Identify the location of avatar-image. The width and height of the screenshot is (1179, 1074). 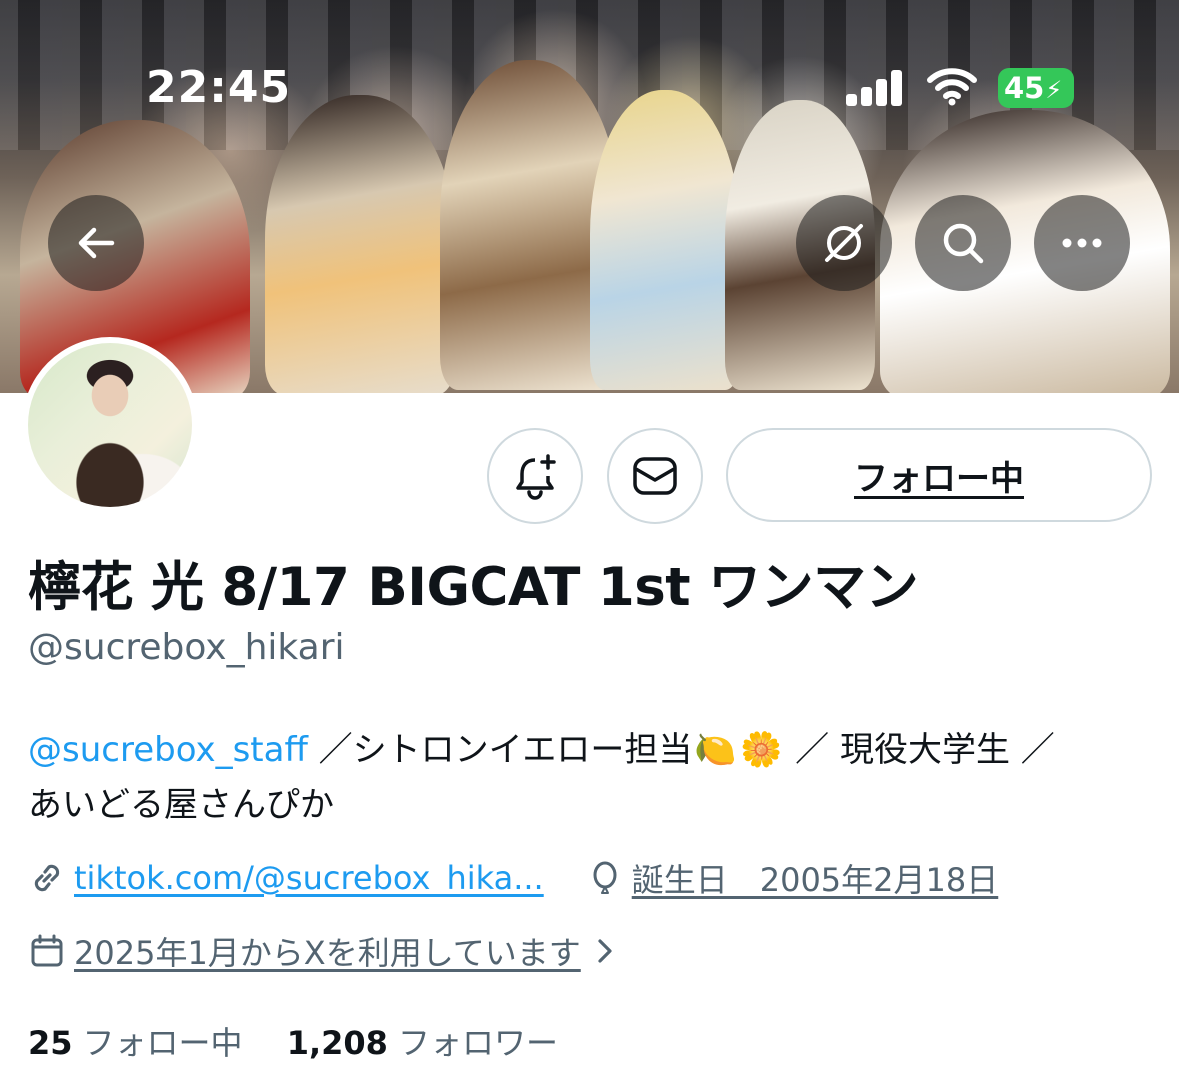
(110, 425).